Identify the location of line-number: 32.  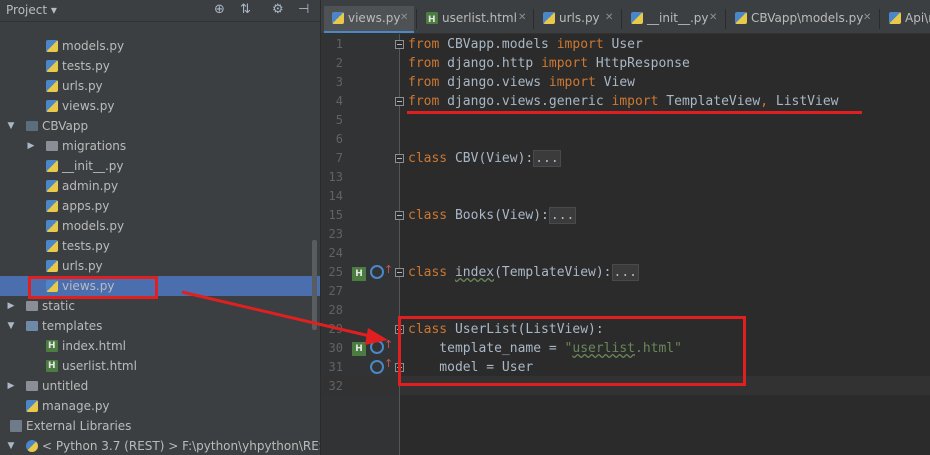
(335, 386).